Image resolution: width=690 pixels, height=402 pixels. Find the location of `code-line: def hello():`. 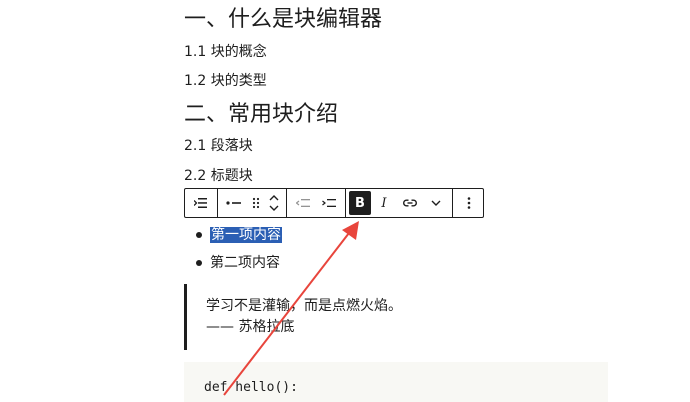

code-line: def hello(): is located at coordinates (251, 387).